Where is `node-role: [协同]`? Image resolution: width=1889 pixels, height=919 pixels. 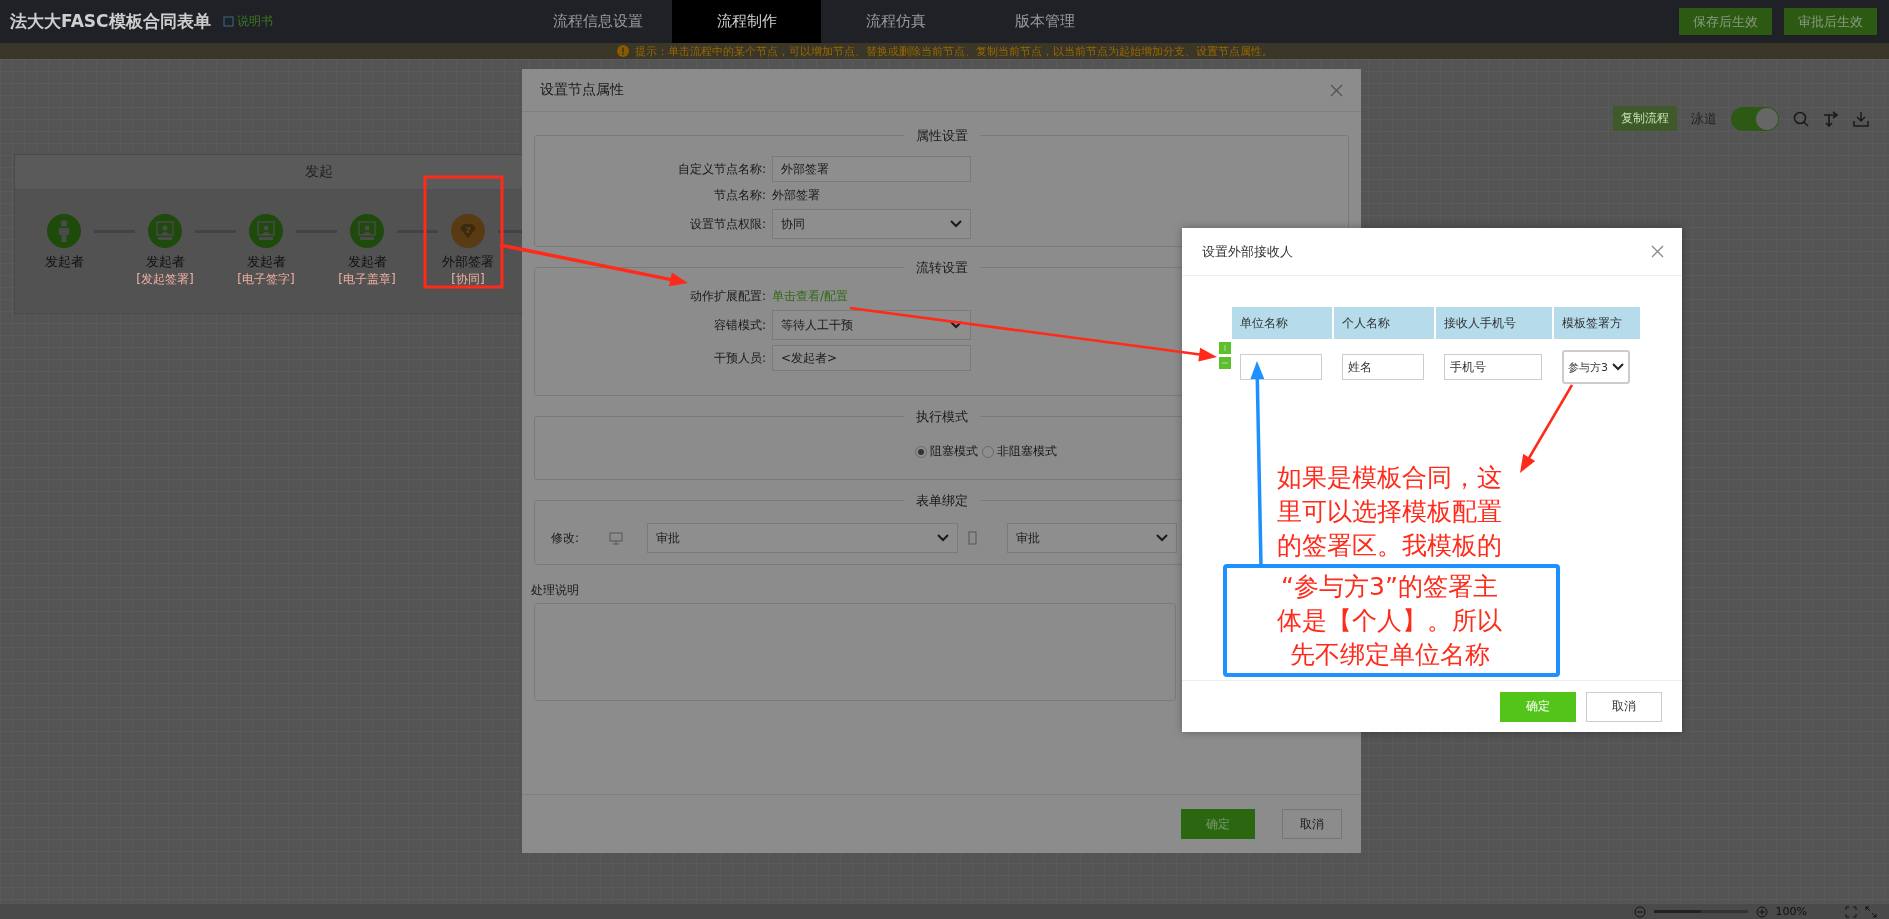
node-role: [协同] is located at coordinates (468, 279).